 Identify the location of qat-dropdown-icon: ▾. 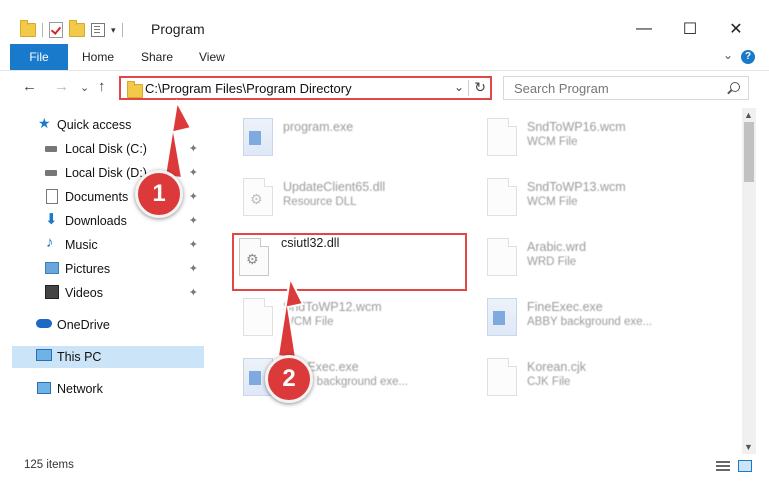
(113, 30).